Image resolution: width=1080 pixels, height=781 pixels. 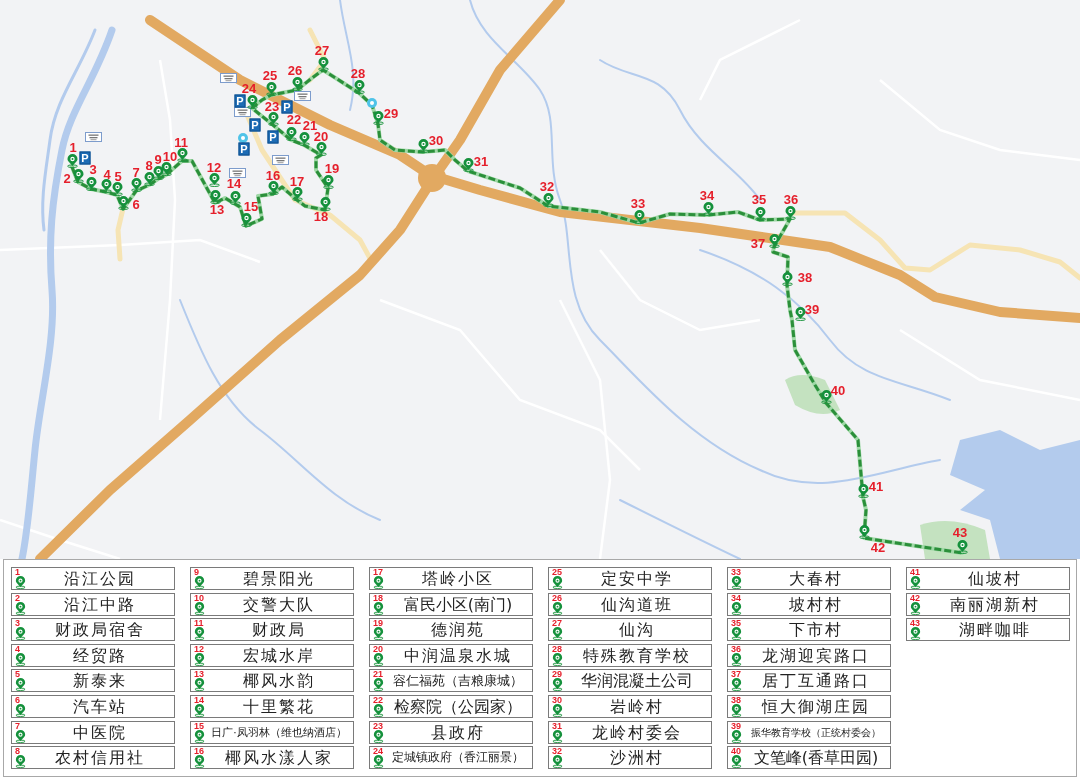 What do you see at coordinates (557, 751) in the screenshot?
I see `legend-number: 32` at bounding box center [557, 751].